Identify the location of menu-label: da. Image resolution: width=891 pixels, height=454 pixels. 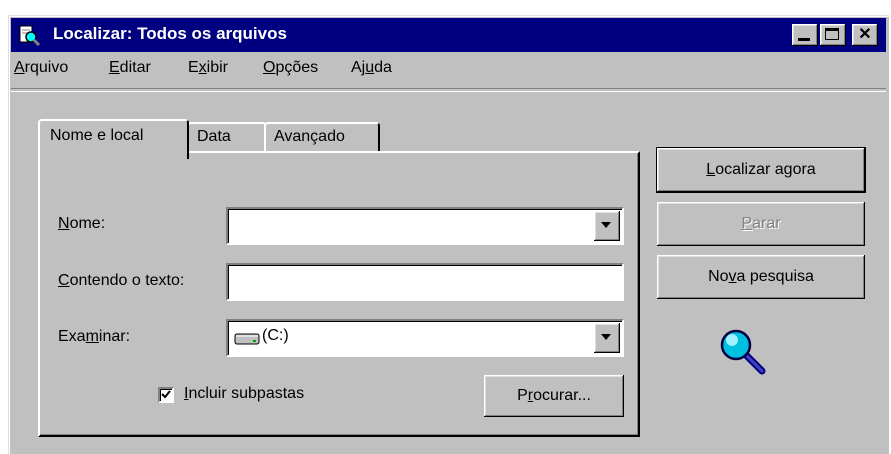
(383, 67).